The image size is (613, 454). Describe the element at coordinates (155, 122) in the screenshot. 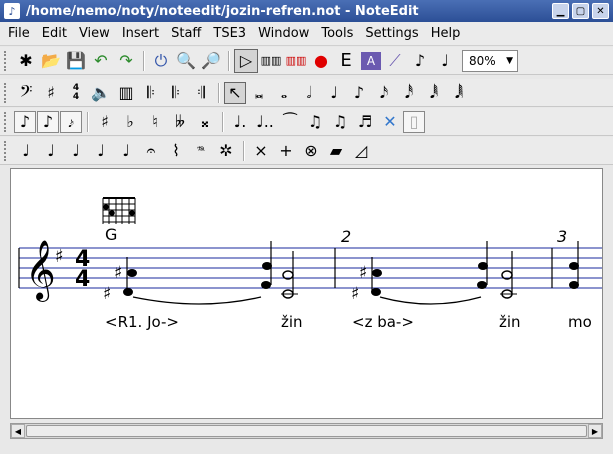

I see `natural-icon: ♮` at that location.